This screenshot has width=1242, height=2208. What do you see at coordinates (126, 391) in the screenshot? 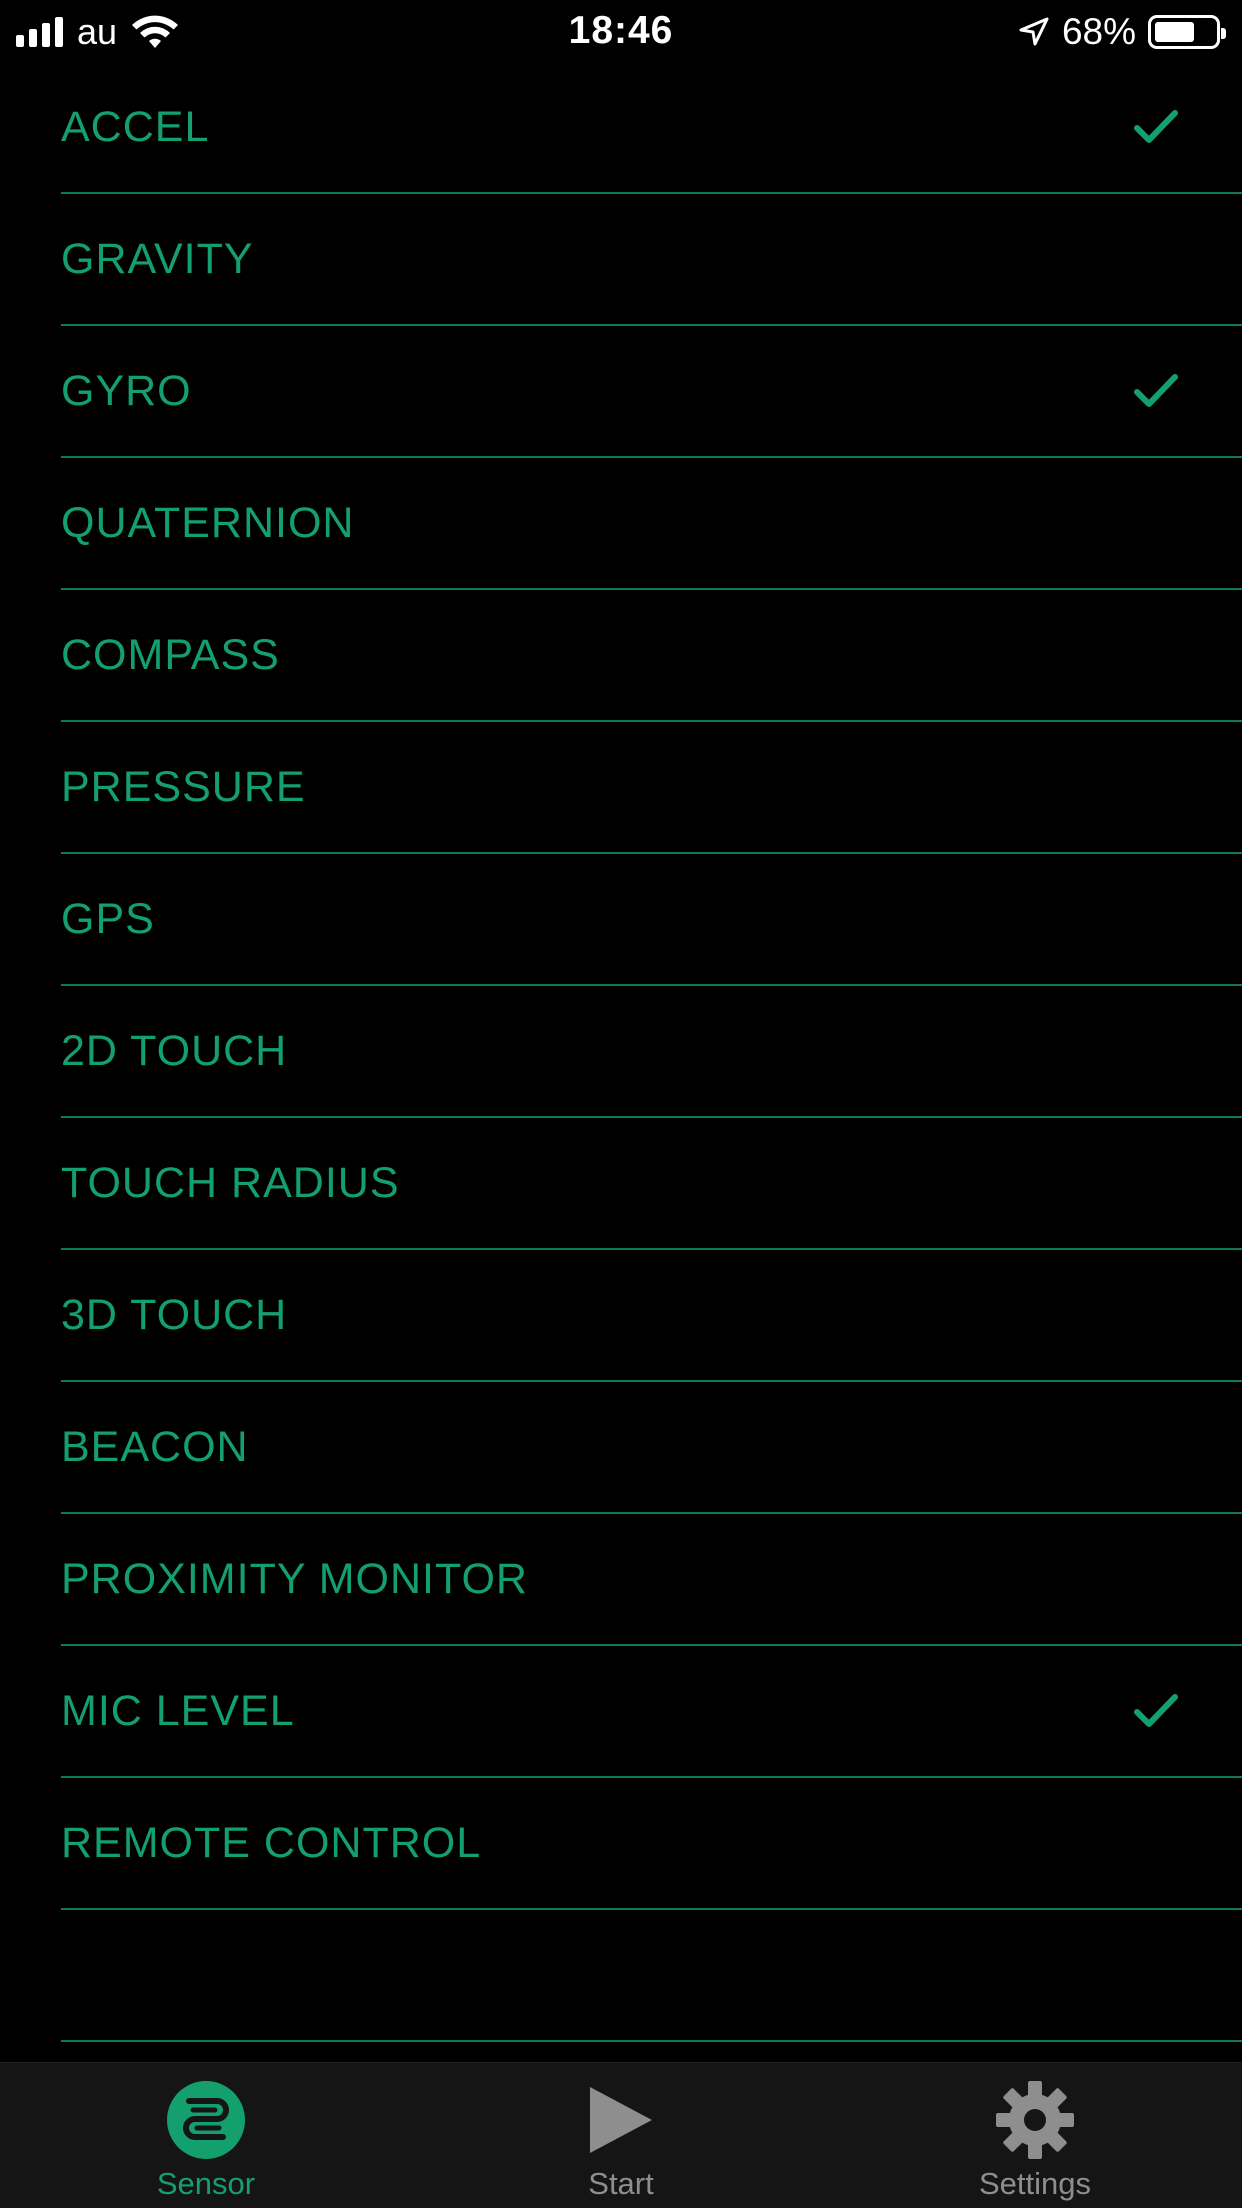
I see `sensor-label: GYRO` at bounding box center [126, 391].